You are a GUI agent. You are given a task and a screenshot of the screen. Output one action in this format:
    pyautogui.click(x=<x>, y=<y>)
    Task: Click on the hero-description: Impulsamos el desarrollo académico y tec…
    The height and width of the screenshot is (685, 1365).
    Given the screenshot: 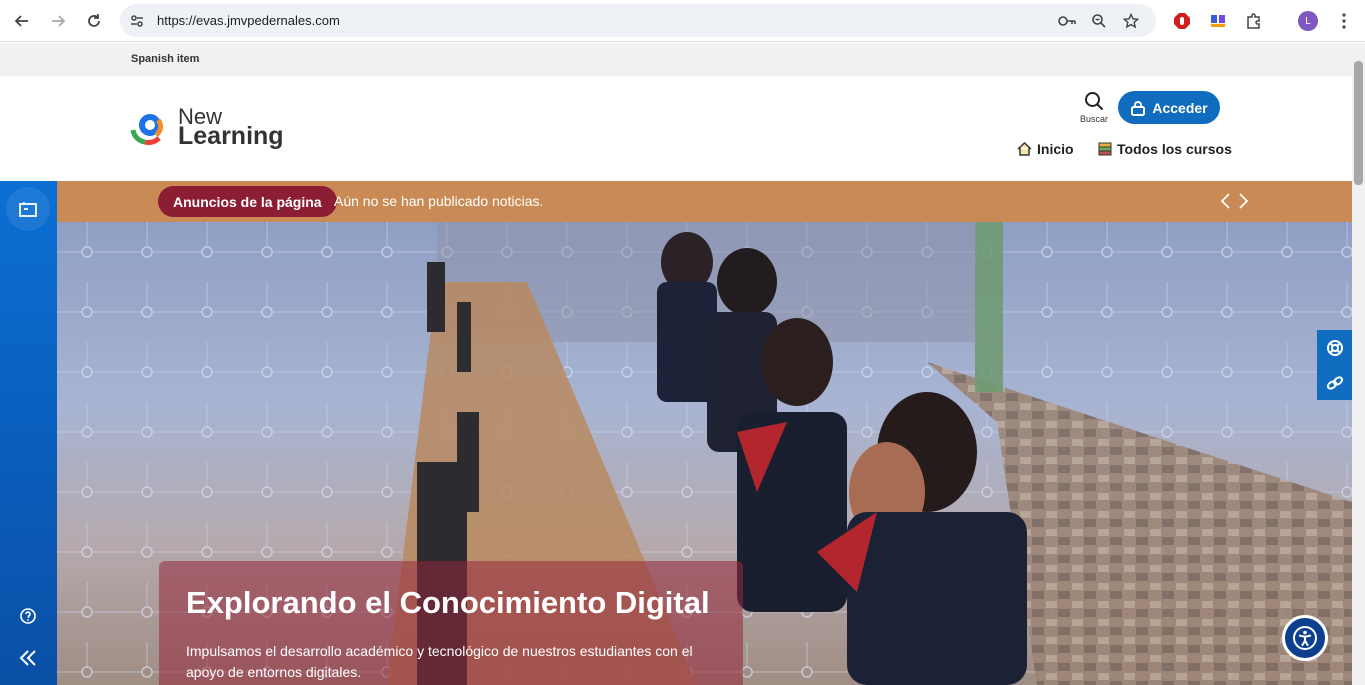 What is the action you would take?
    pyautogui.click(x=439, y=661)
    